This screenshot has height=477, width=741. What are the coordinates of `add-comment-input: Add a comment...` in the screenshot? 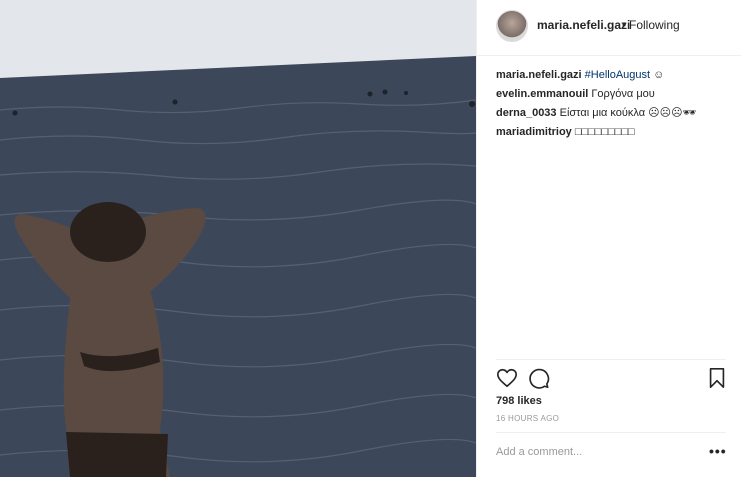 It's located at (539, 452).